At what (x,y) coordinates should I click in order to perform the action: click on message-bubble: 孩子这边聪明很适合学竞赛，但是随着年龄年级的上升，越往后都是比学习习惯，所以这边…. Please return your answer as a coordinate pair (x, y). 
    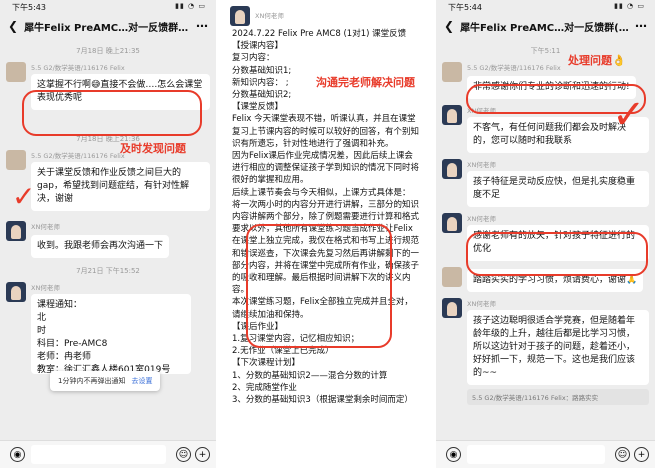
    Looking at the image, I should click on (558, 347).